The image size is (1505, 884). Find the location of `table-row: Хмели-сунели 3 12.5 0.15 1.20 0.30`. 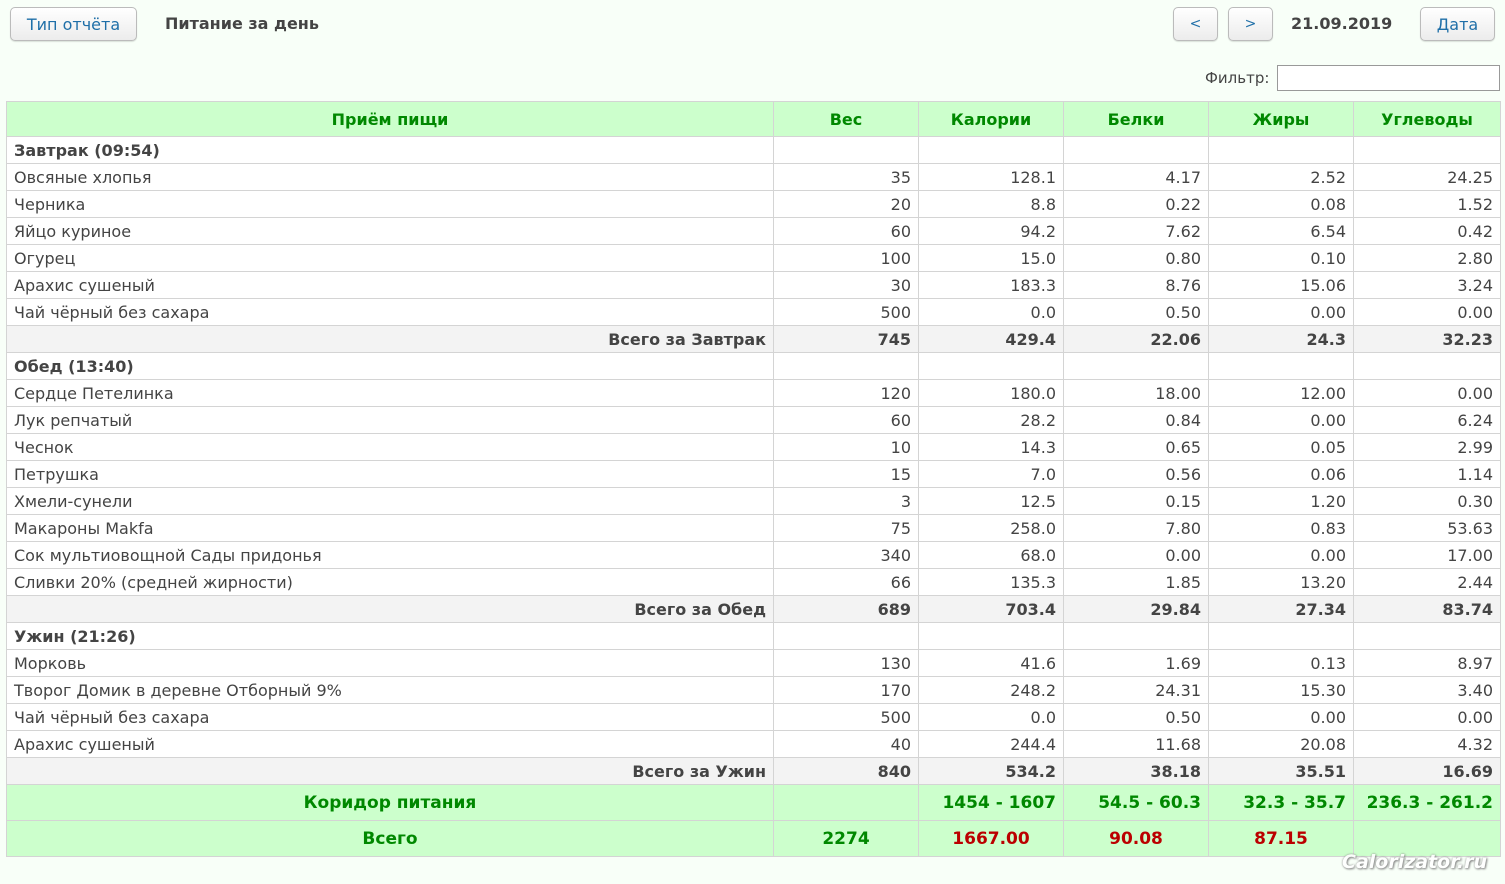

table-row: Хмели-сунели 3 12.5 0.15 1.20 0.30 is located at coordinates (753, 501).